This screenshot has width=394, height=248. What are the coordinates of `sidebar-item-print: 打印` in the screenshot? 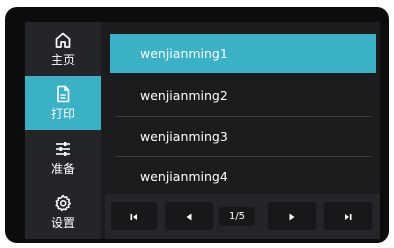 It's located at (63, 103).